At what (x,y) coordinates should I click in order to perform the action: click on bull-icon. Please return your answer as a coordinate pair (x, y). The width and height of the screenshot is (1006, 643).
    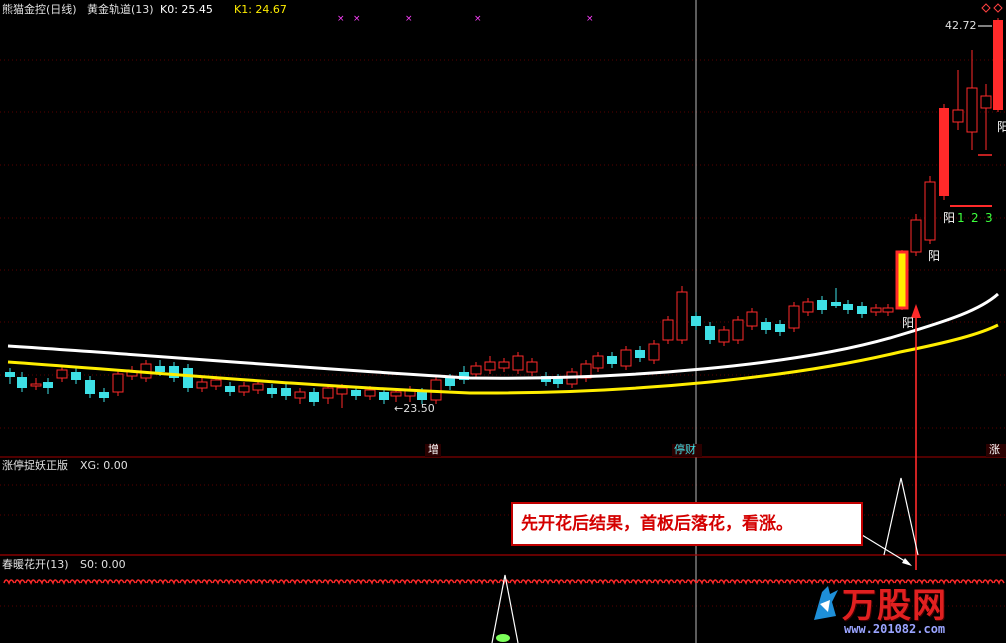
    Looking at the image, I should click on (826, 603).